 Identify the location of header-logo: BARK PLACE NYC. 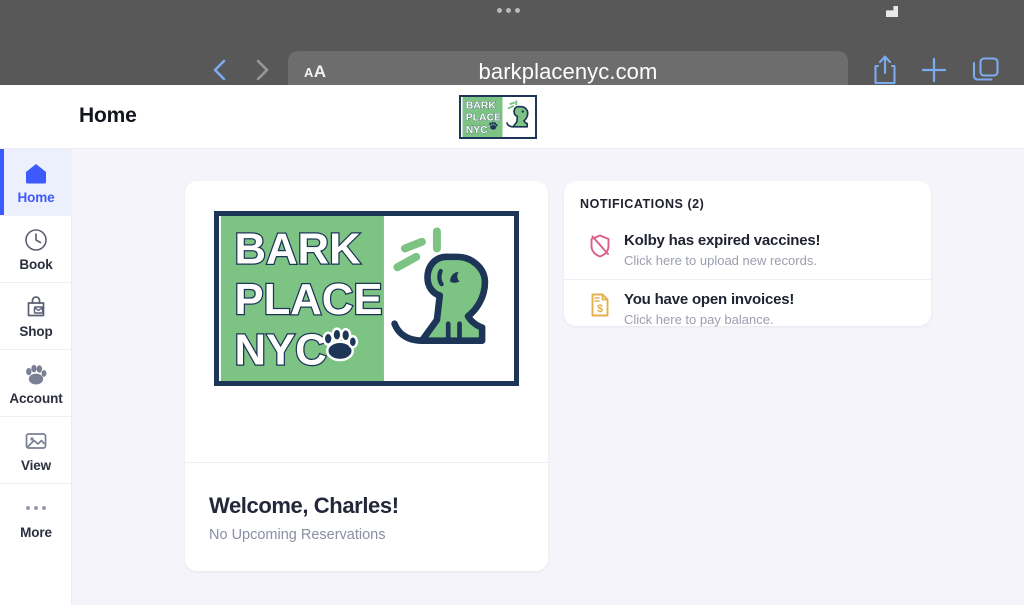
(498, 117).